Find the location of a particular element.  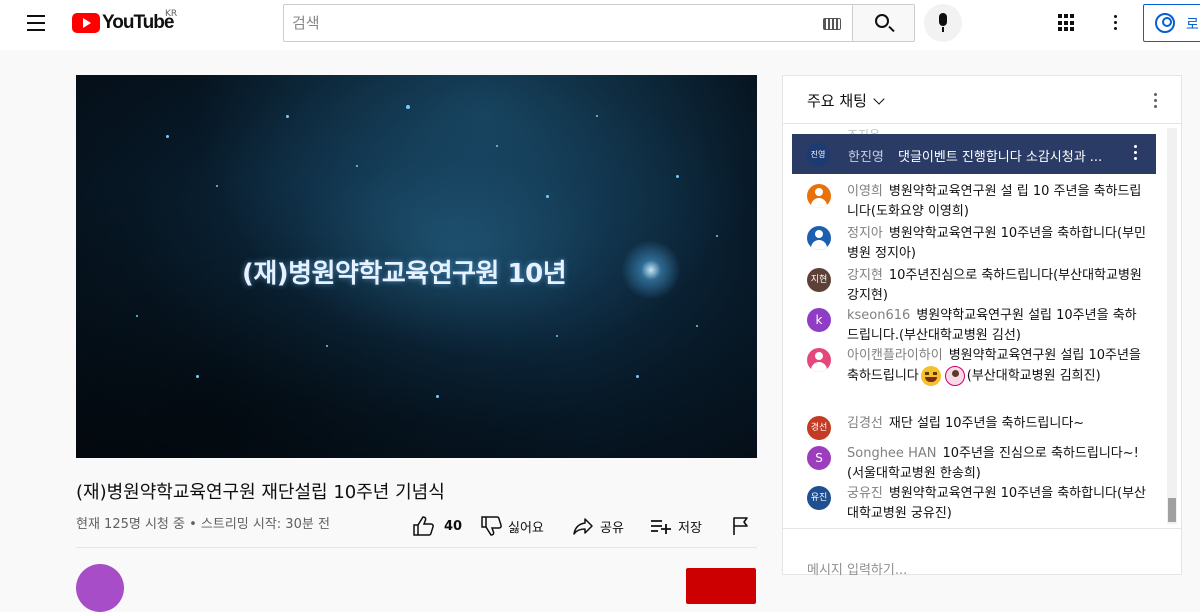

chat-mode-dropdown: 주요 채팅 is located at coordinates (846, 100).